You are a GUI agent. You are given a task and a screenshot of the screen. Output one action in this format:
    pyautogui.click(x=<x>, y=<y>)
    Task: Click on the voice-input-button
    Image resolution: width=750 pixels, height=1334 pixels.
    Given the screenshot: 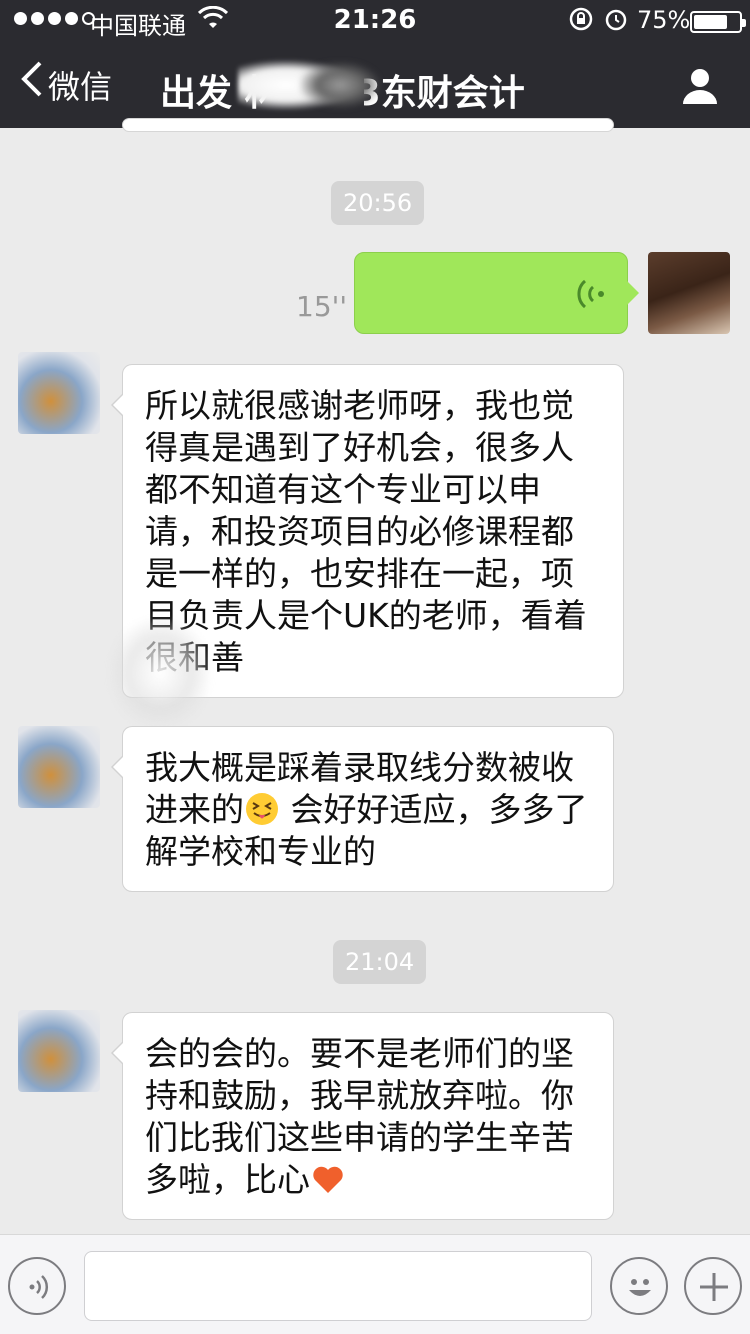 What is the action you would take?
    pyautogui.click(x=37, y=1286)
    